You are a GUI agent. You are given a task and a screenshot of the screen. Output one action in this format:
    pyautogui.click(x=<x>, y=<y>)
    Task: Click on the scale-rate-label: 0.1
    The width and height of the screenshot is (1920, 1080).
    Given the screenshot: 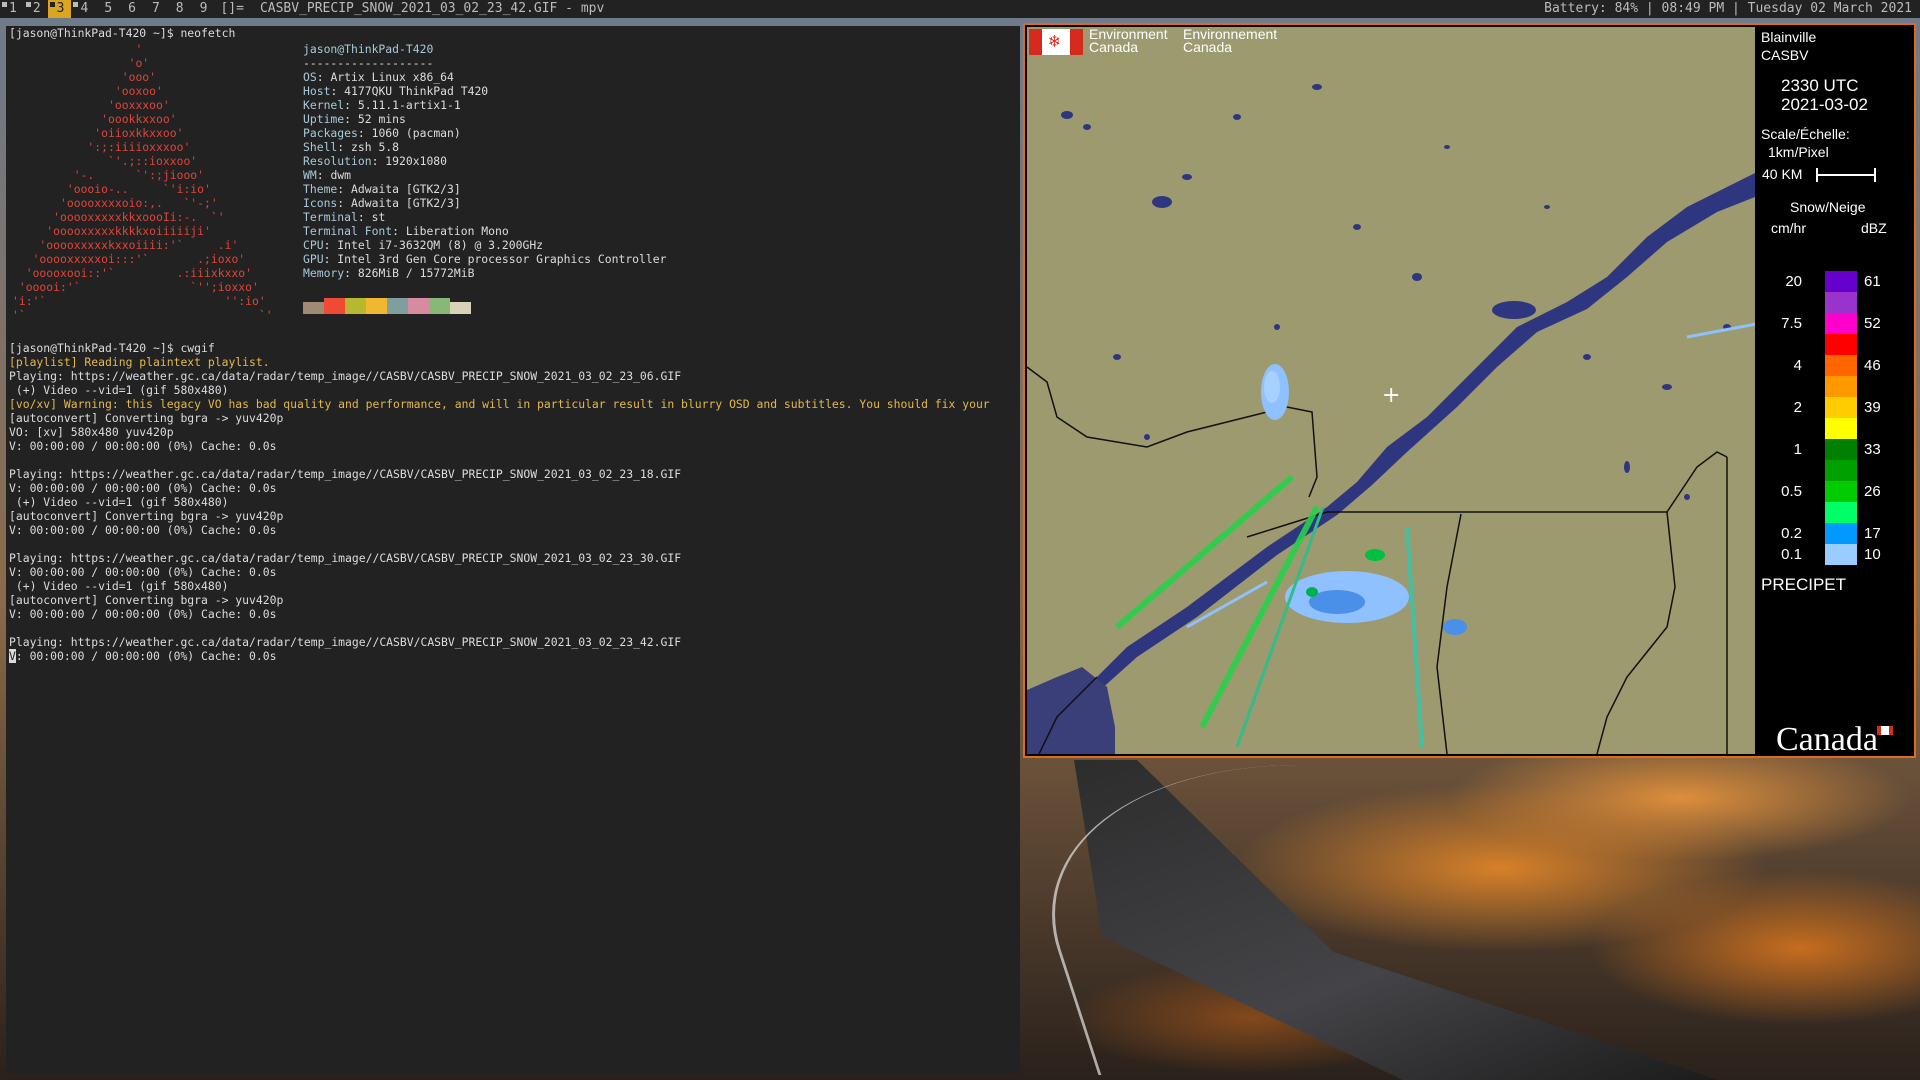 What is the action you would take?
    pyautogui.click(x=1791, y=554)
    